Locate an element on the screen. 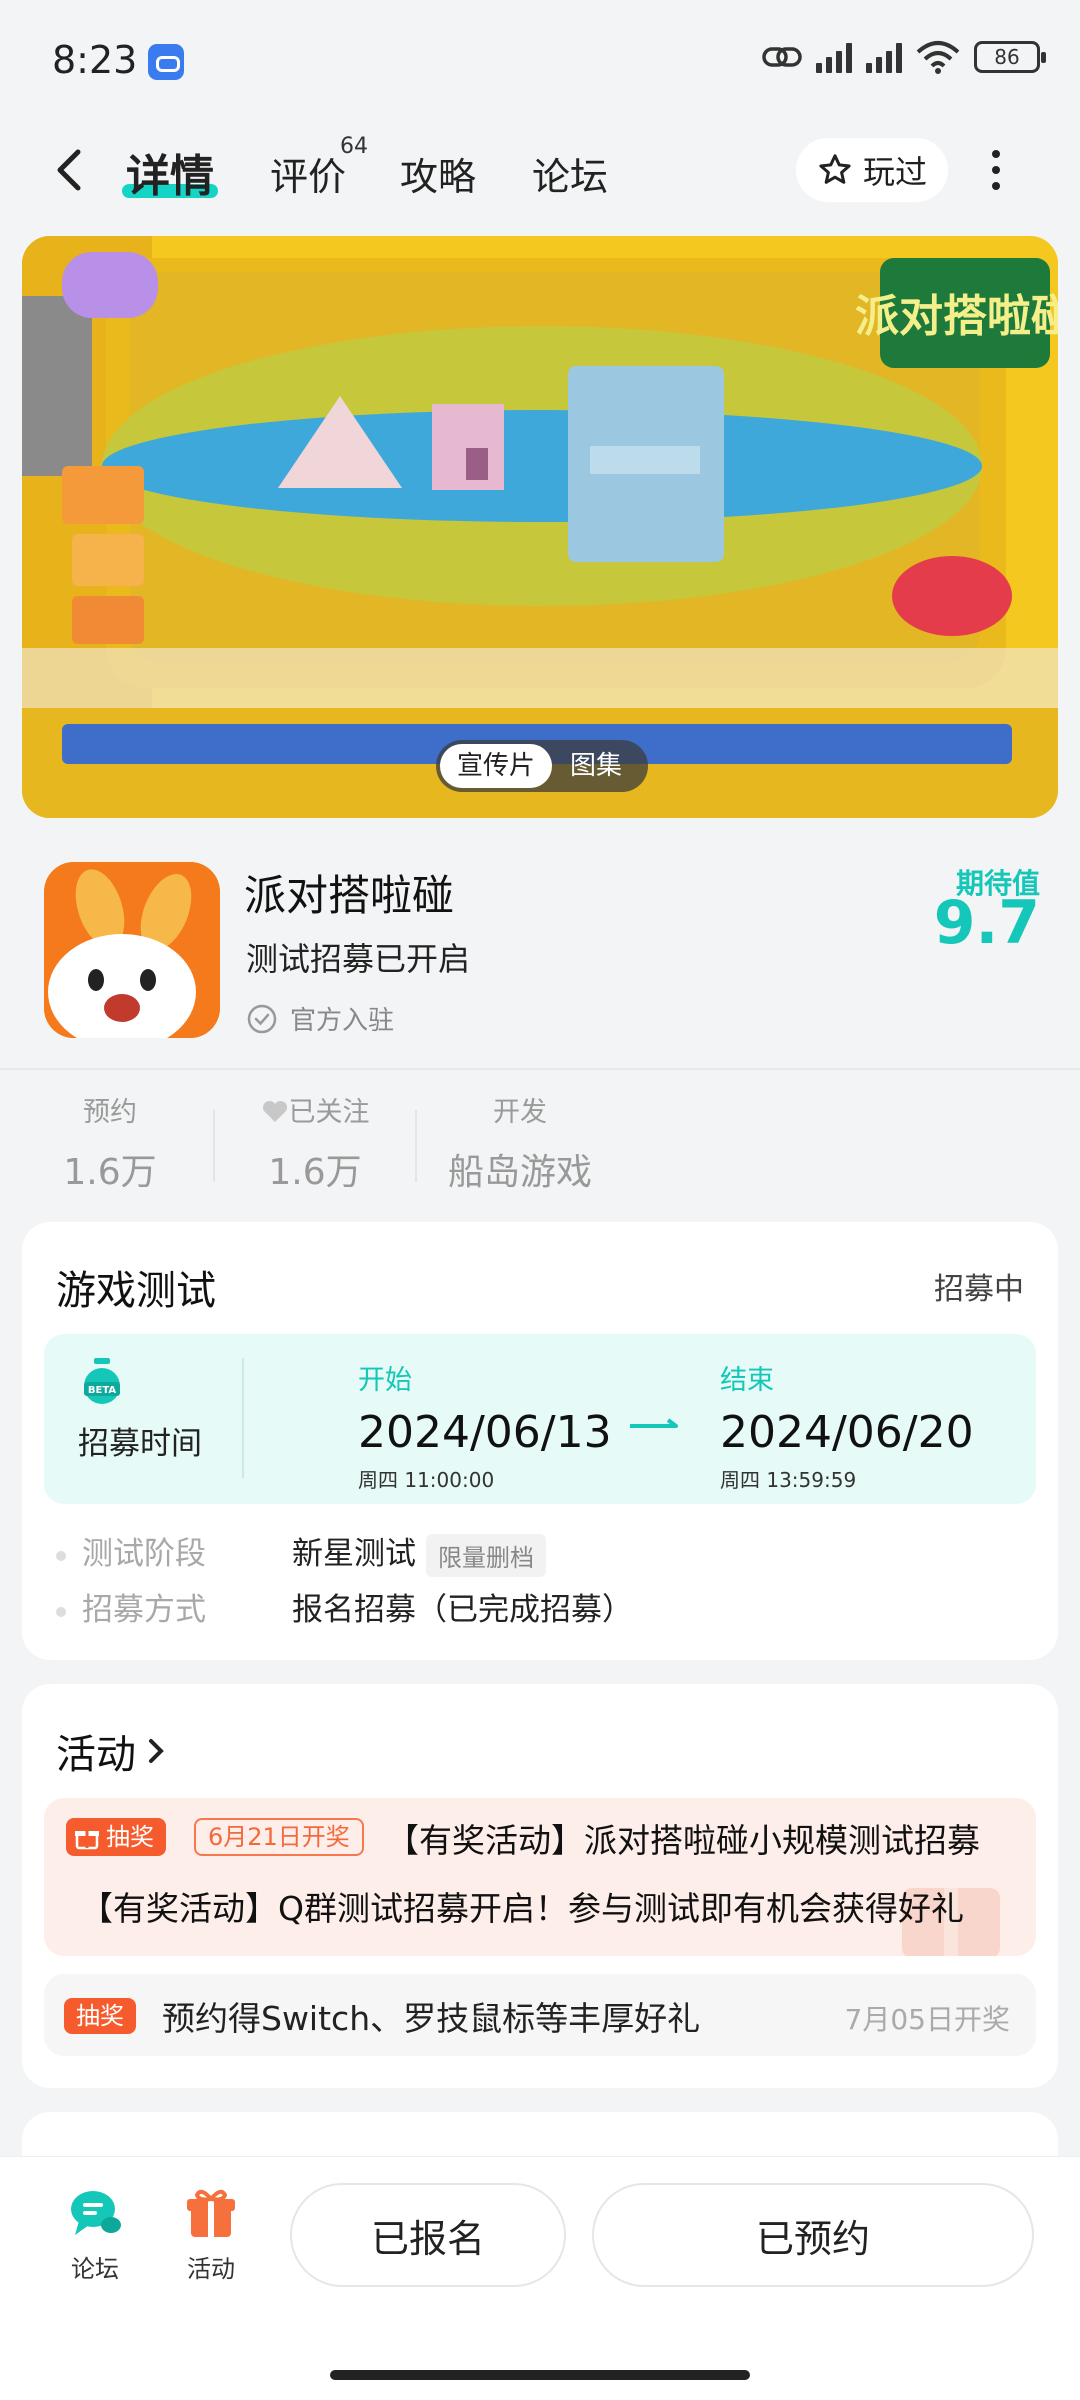  reviews-count-badge: 64 is located at coordinates (354, 146).